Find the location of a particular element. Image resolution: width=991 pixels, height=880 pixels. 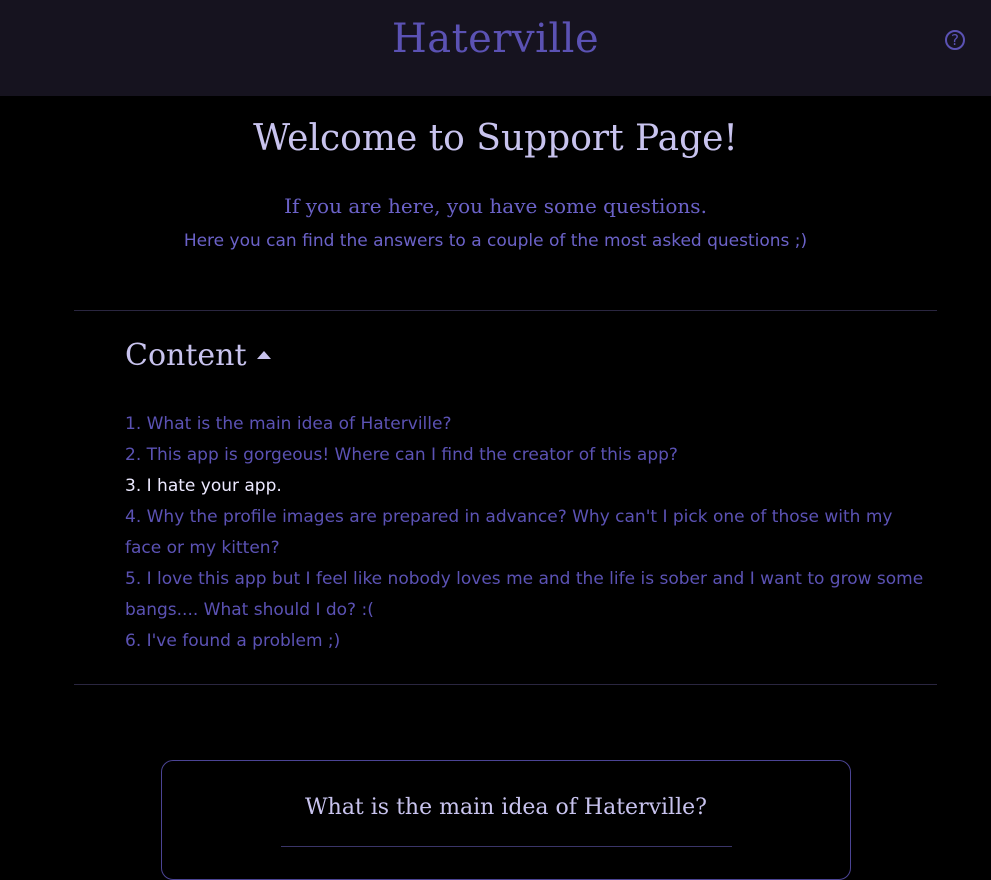

answer-card: What is the main idea of Haterville? is located at coordinates (506, 820).